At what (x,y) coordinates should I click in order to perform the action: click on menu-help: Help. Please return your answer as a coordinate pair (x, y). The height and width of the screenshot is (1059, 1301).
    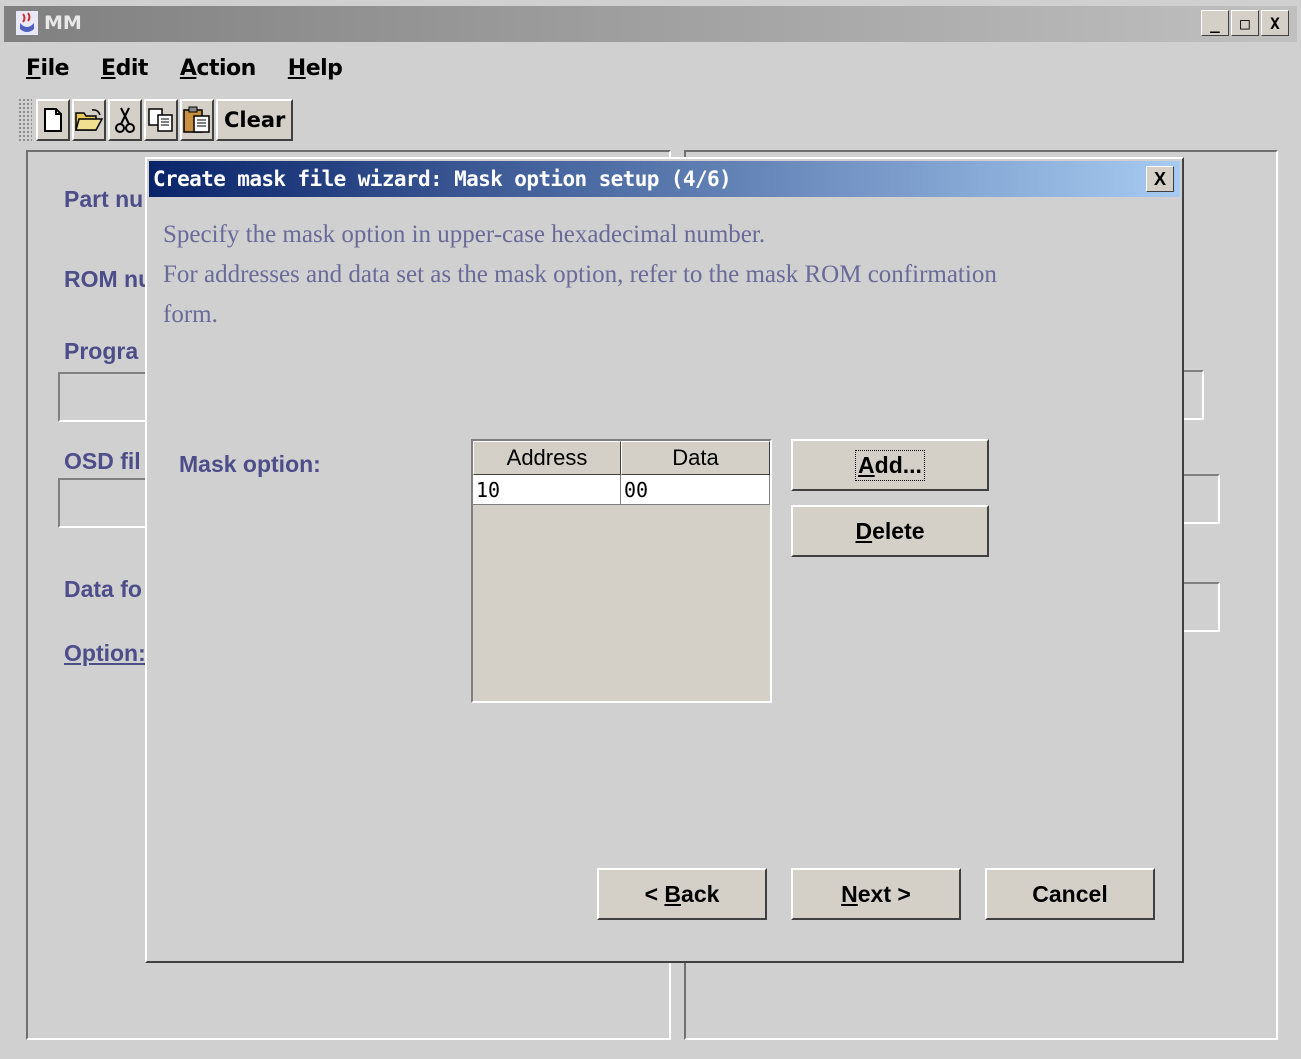
    Looking at the image, I should click on (315, 70).